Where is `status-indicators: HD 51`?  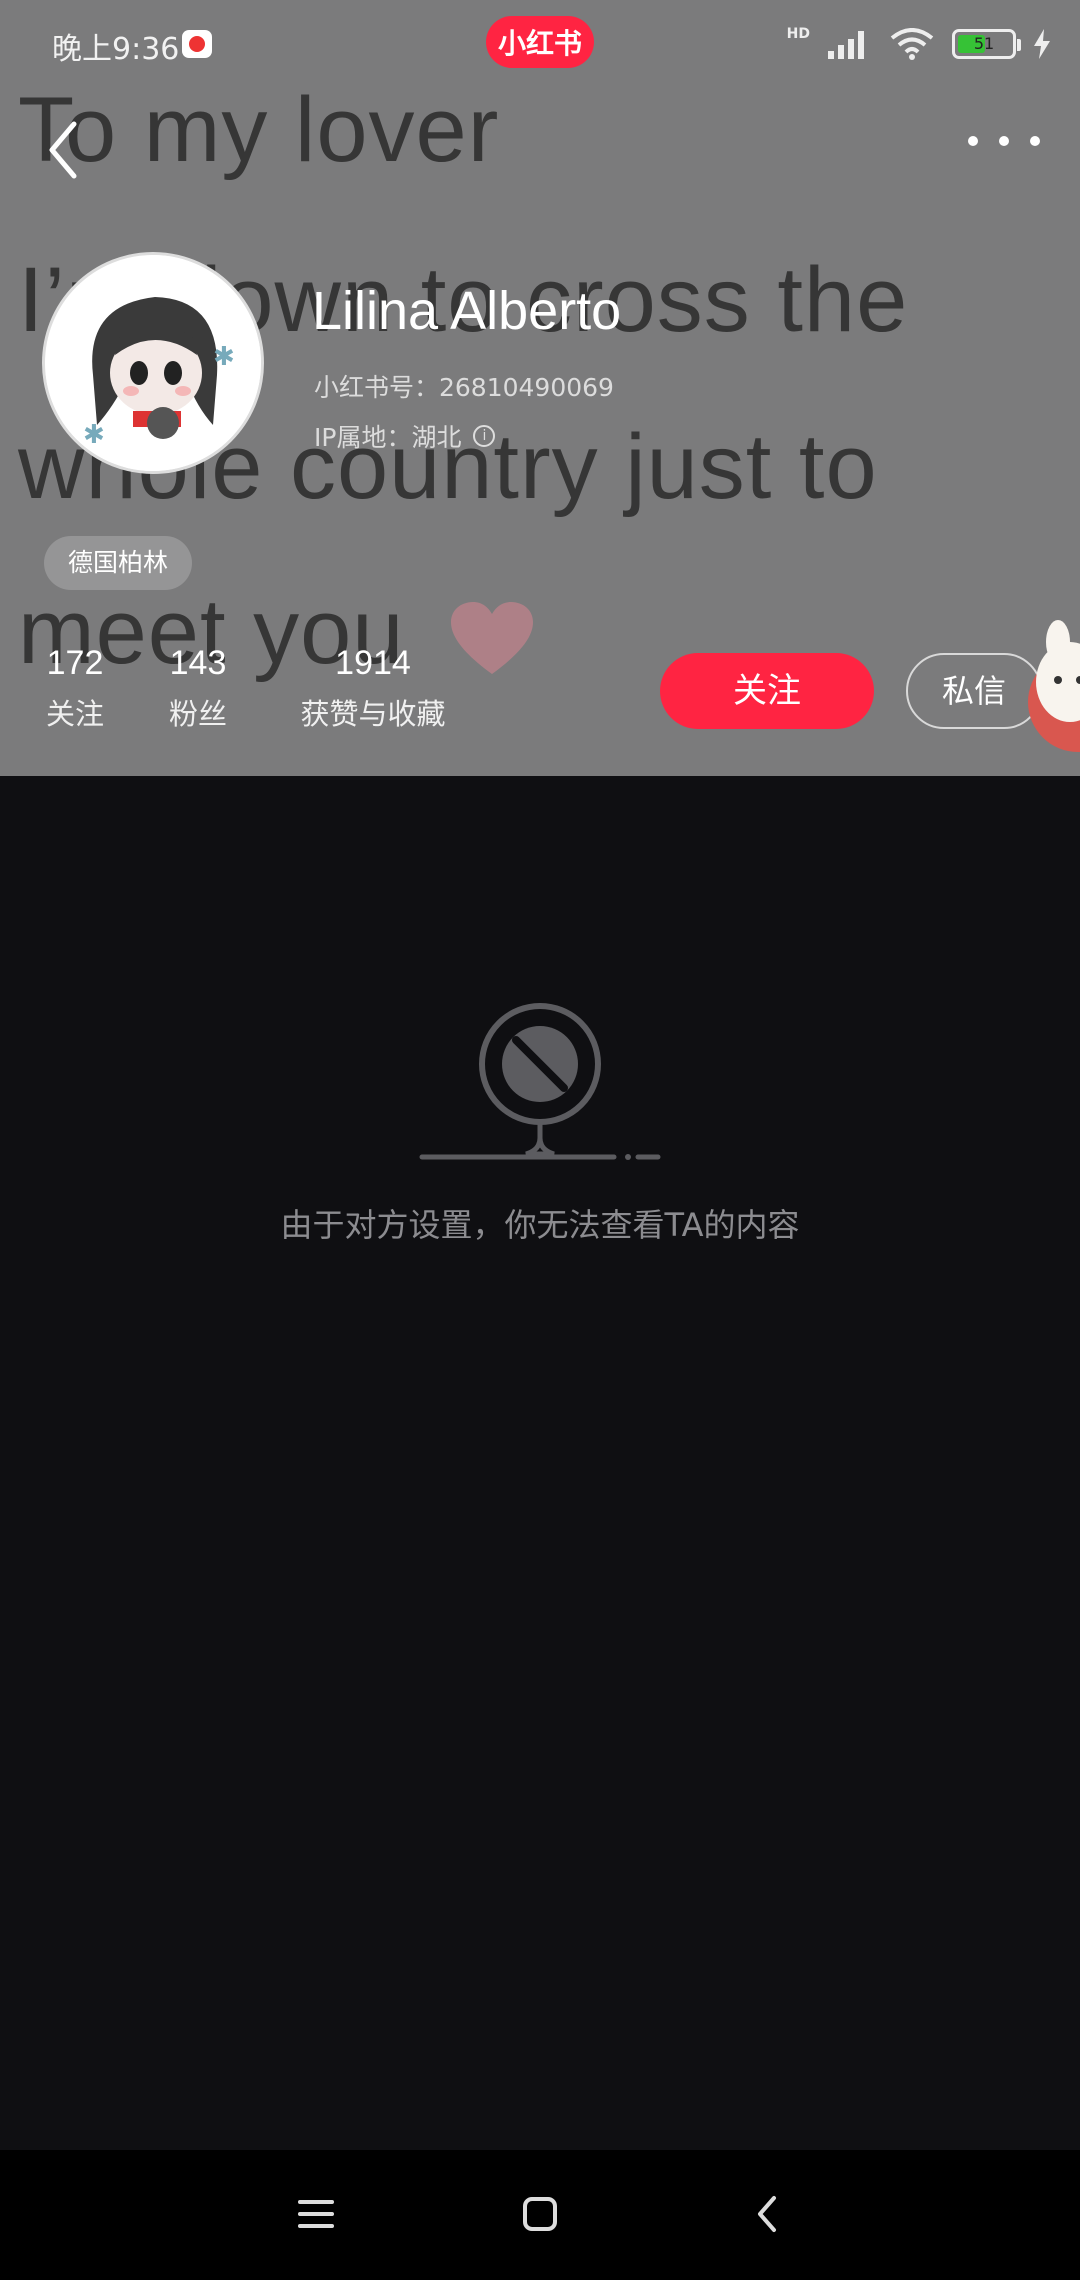 status-indicators: HD 51 is located at coordinates (918, 44).